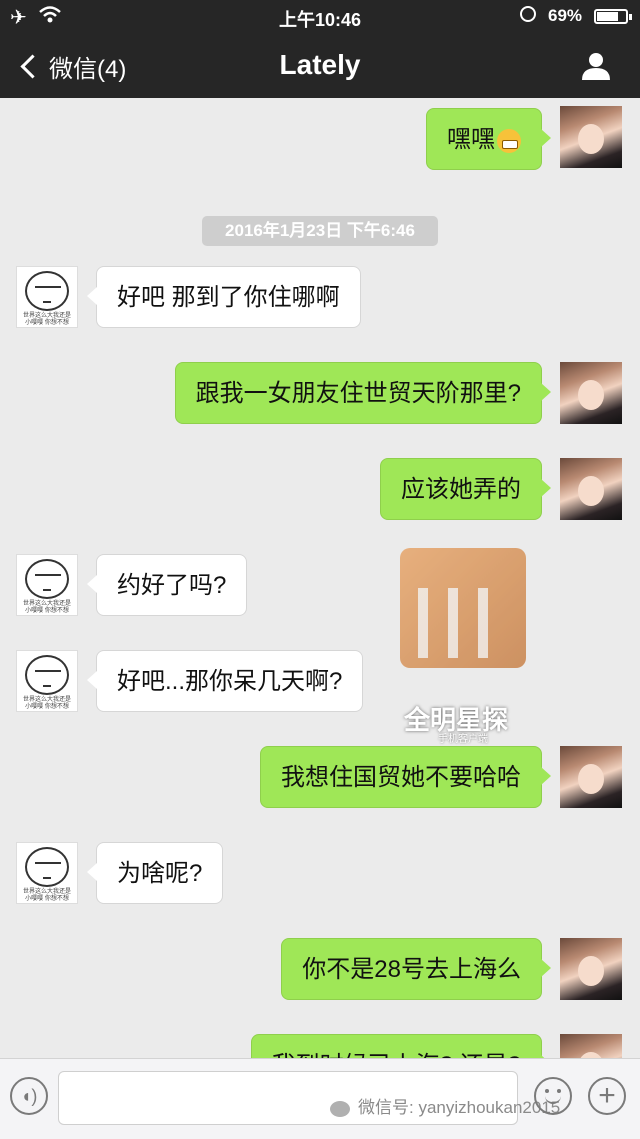 The image size is (640, 1139). Describe the element at coordinates (565, 15) in the screenshot. I see `battery-percent: 69%` at that location.